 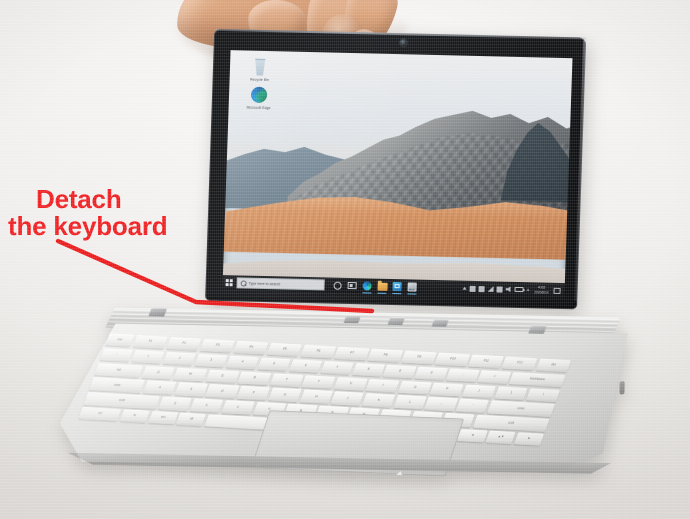 What do you see at coordinates (222, 376) in the screenshot?
I see `key: E` at bounding box center [222, 376].